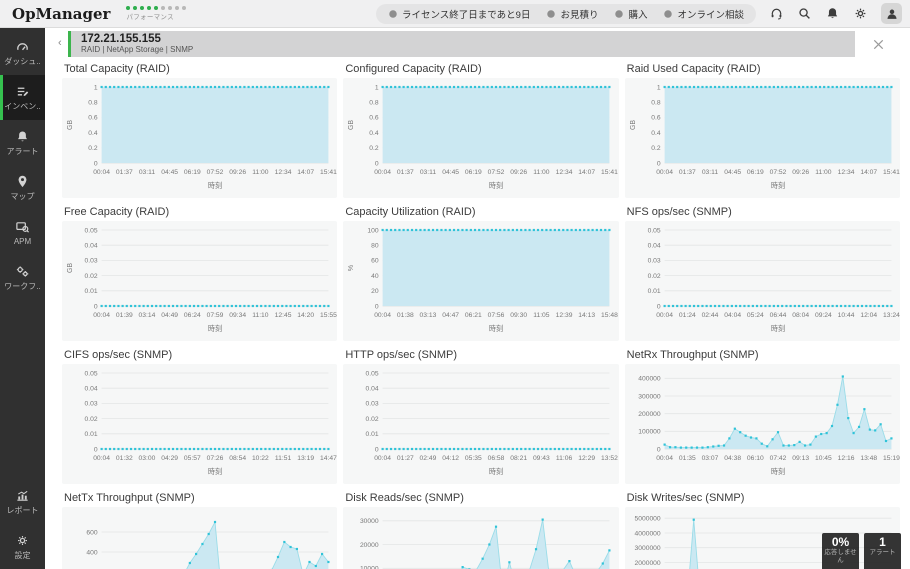  I want to click on sidebar-item-settings: 設定, so click(22, 546).